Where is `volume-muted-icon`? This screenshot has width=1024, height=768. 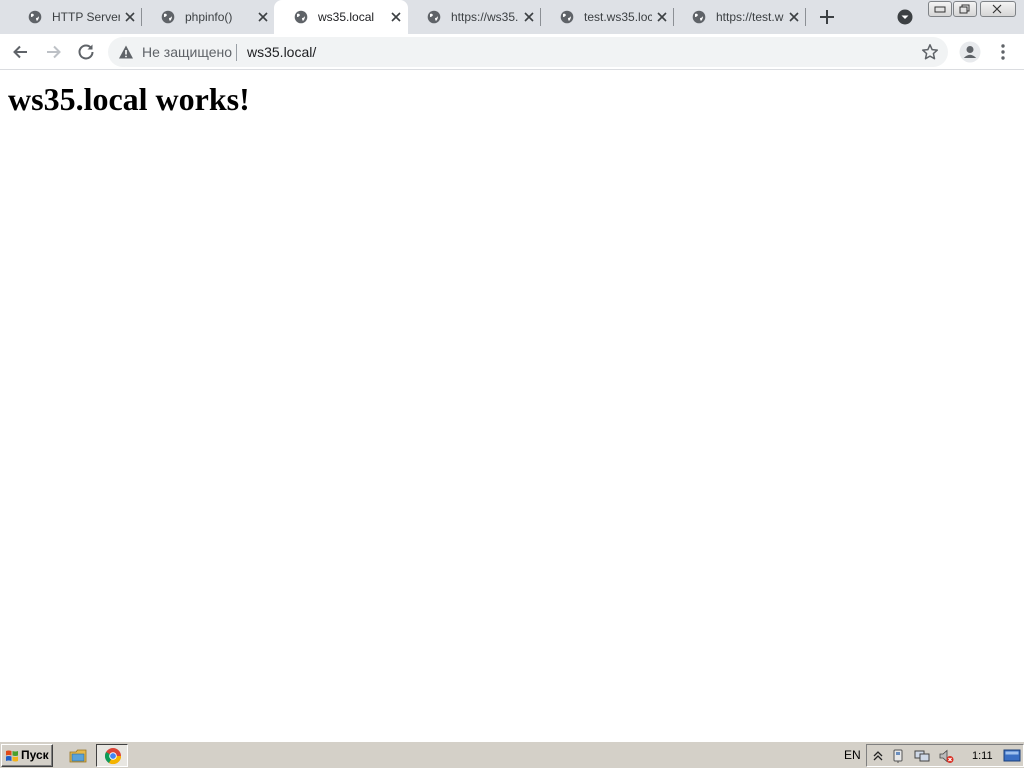
volume-muted-icon is located at coordinates (946, 756).